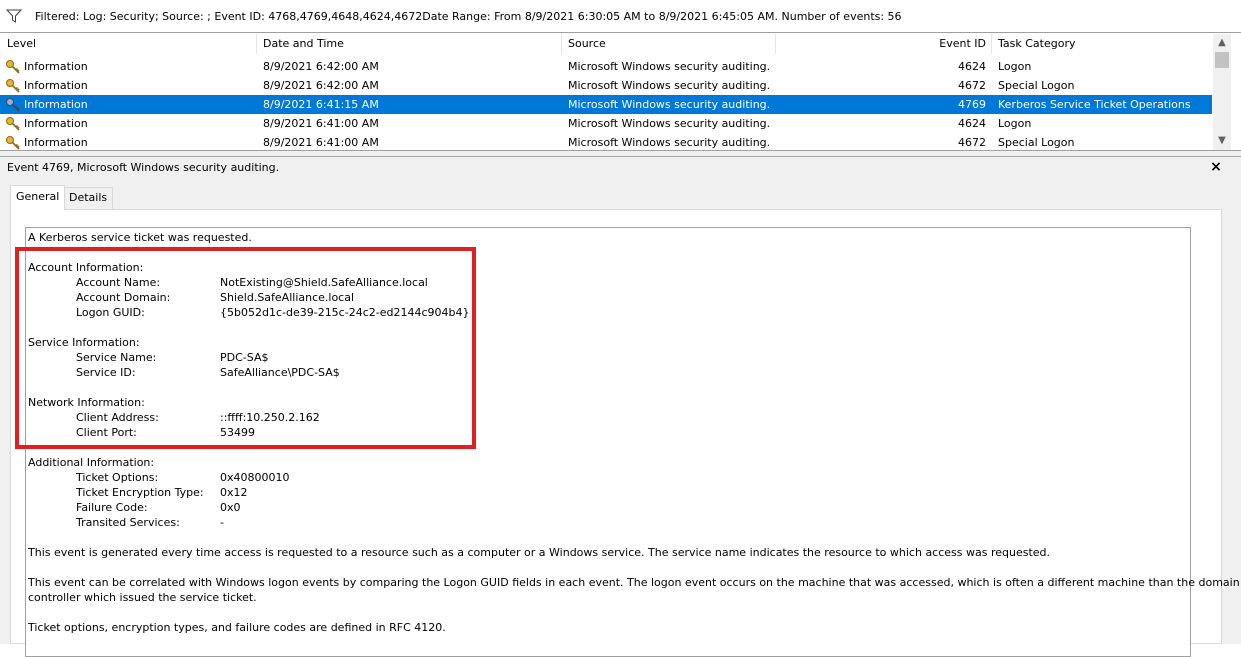  Describe the element at coordinates (140, 492) in the screenshot. I see `ticket-encryption-type-label: Ticket Encryption Type:` at that location.